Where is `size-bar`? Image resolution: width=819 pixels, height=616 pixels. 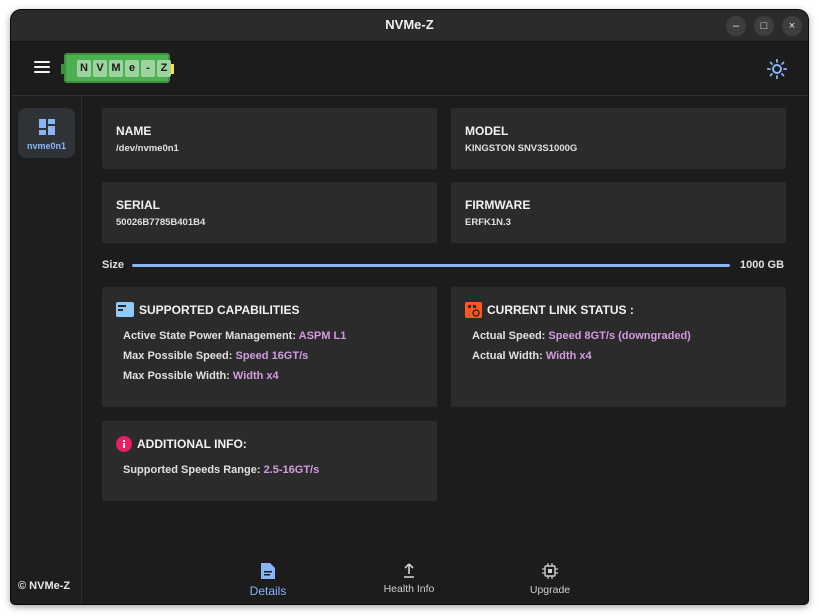
size-bar is located at coordinates (431, 265).